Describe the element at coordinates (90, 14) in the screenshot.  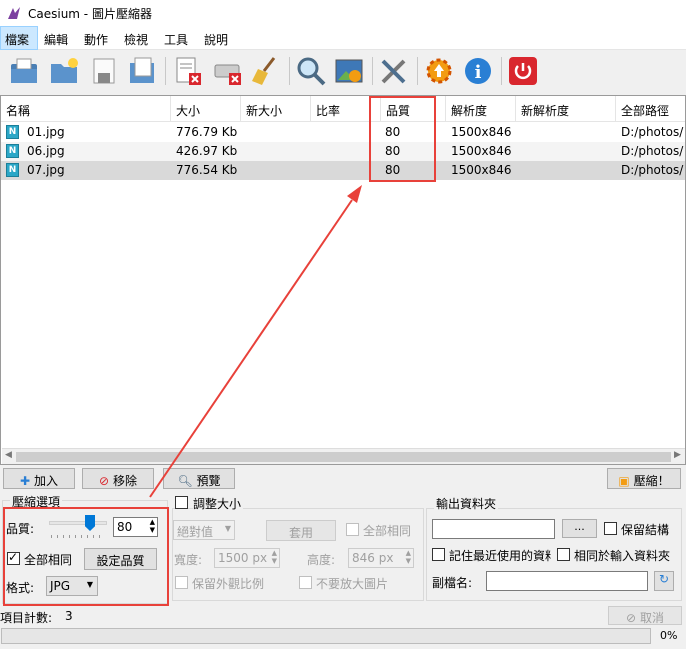
I see `window-title: Caesium - 圖片壓縮器` at that location.